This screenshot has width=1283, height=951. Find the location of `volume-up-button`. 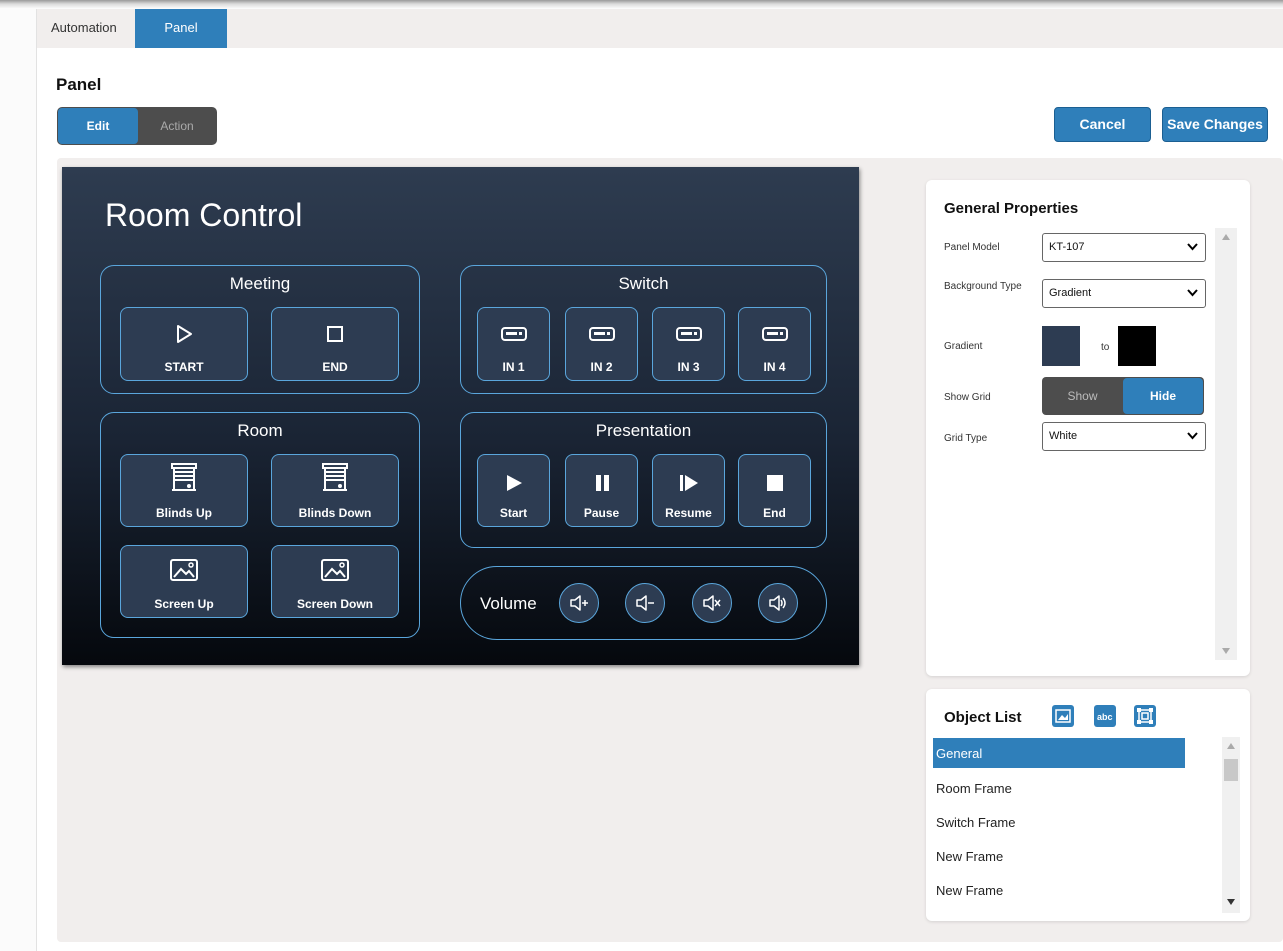

volume-up-button is located at coordinates (579, 603).